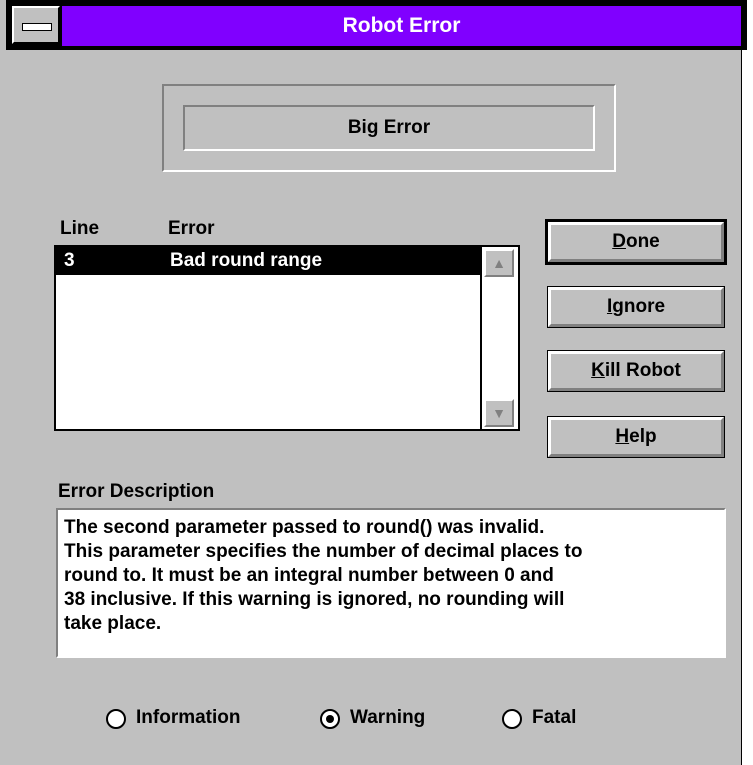 Image resolution: width=753 pixels, height=765 pixels. I want to click on done-button: Done, so click(636, 242).